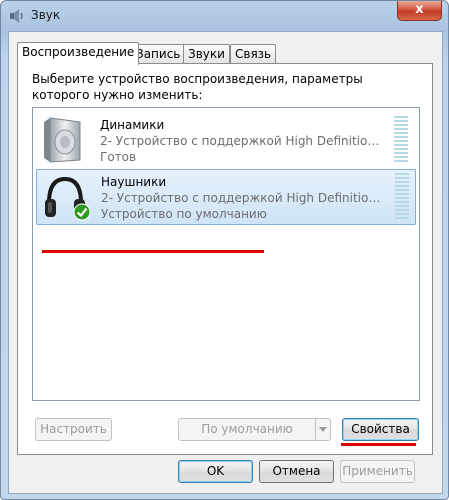  I want to click on button-label: Свойства, so click(380, 429).